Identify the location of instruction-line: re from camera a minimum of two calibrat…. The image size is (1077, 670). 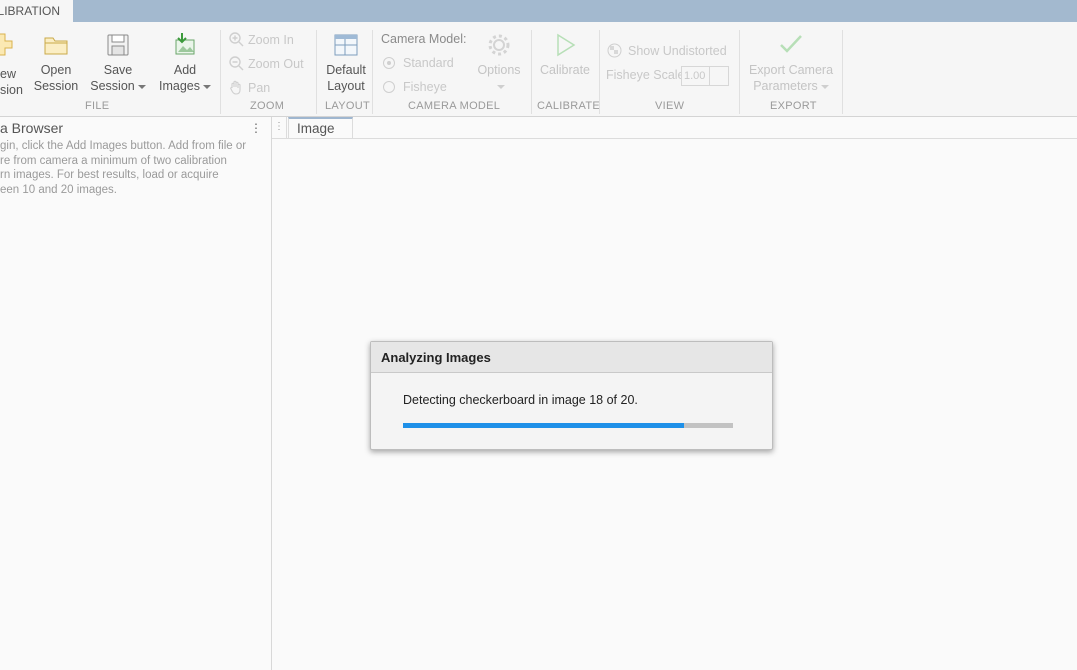
(113, 160).